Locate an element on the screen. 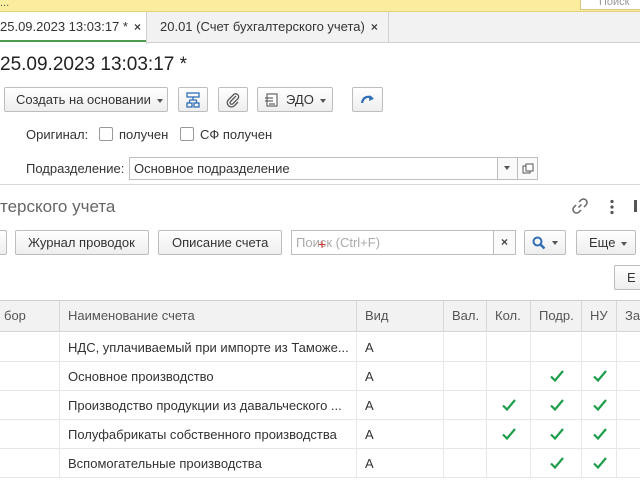  paperclip-icon is located at coordinates (233, 100).